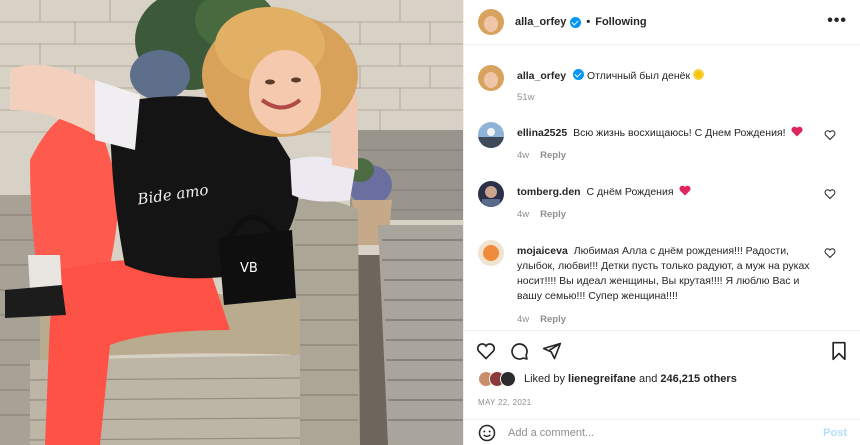  I want to click on liked-by-prefix: Liked by, so click(544, 379).